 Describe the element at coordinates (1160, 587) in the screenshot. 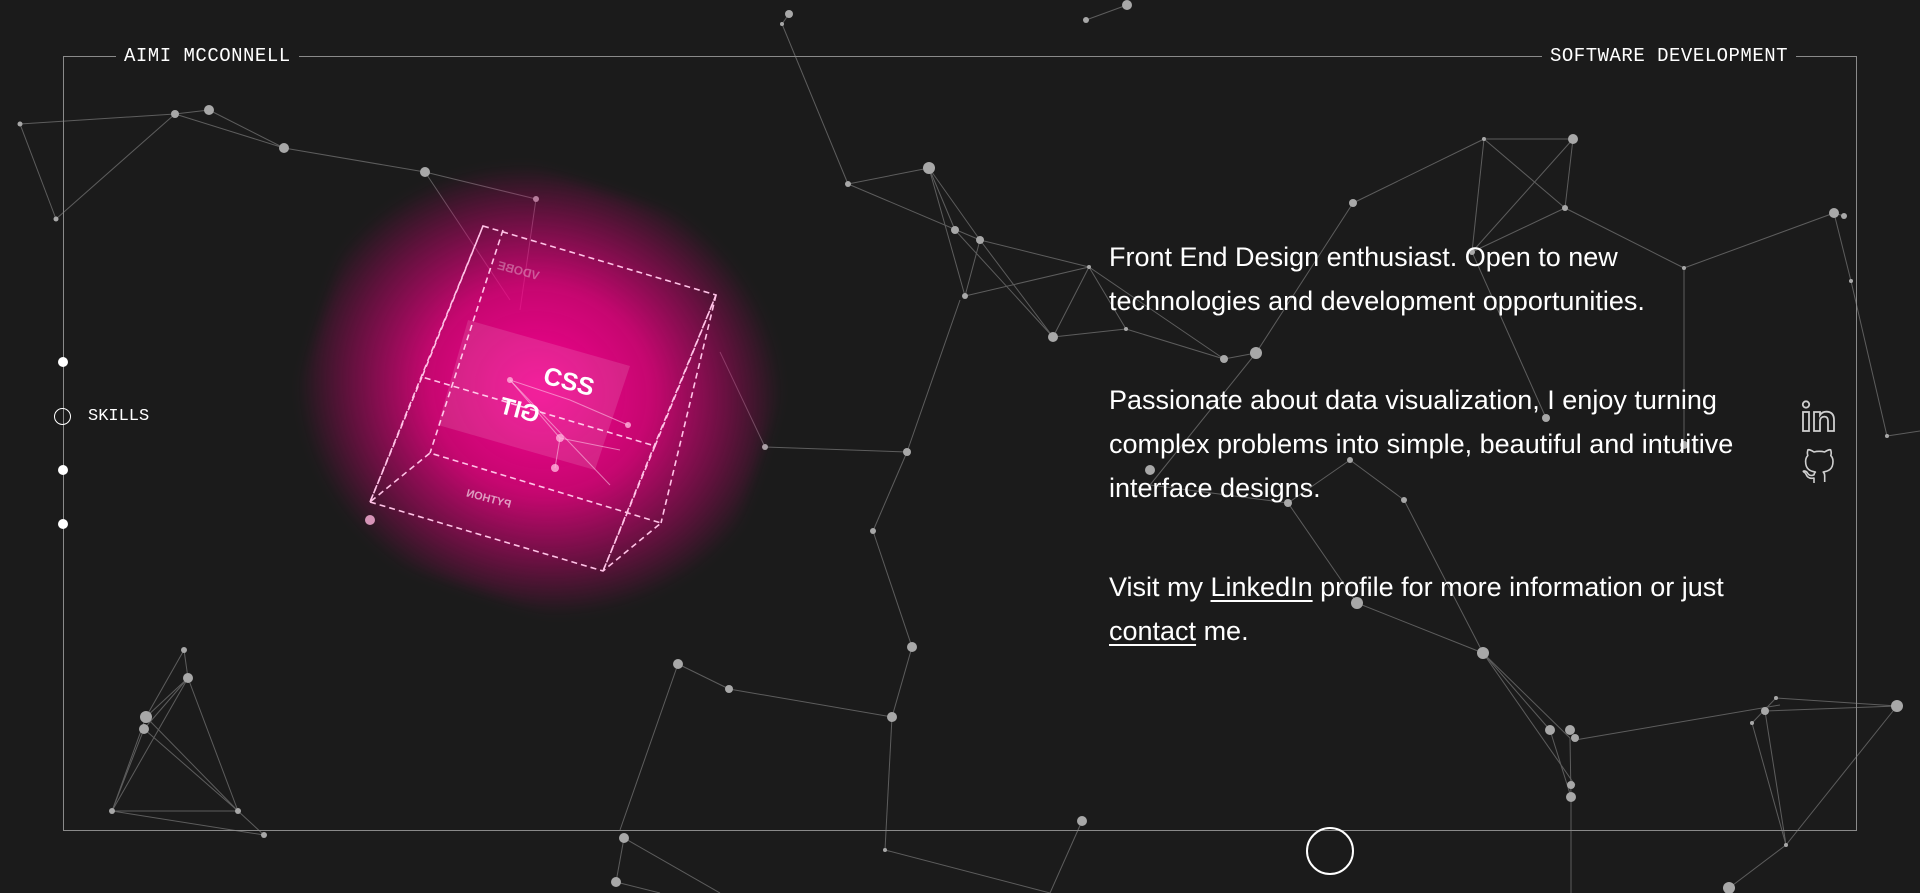

I see `p3-prefix: Visit my` at that location.